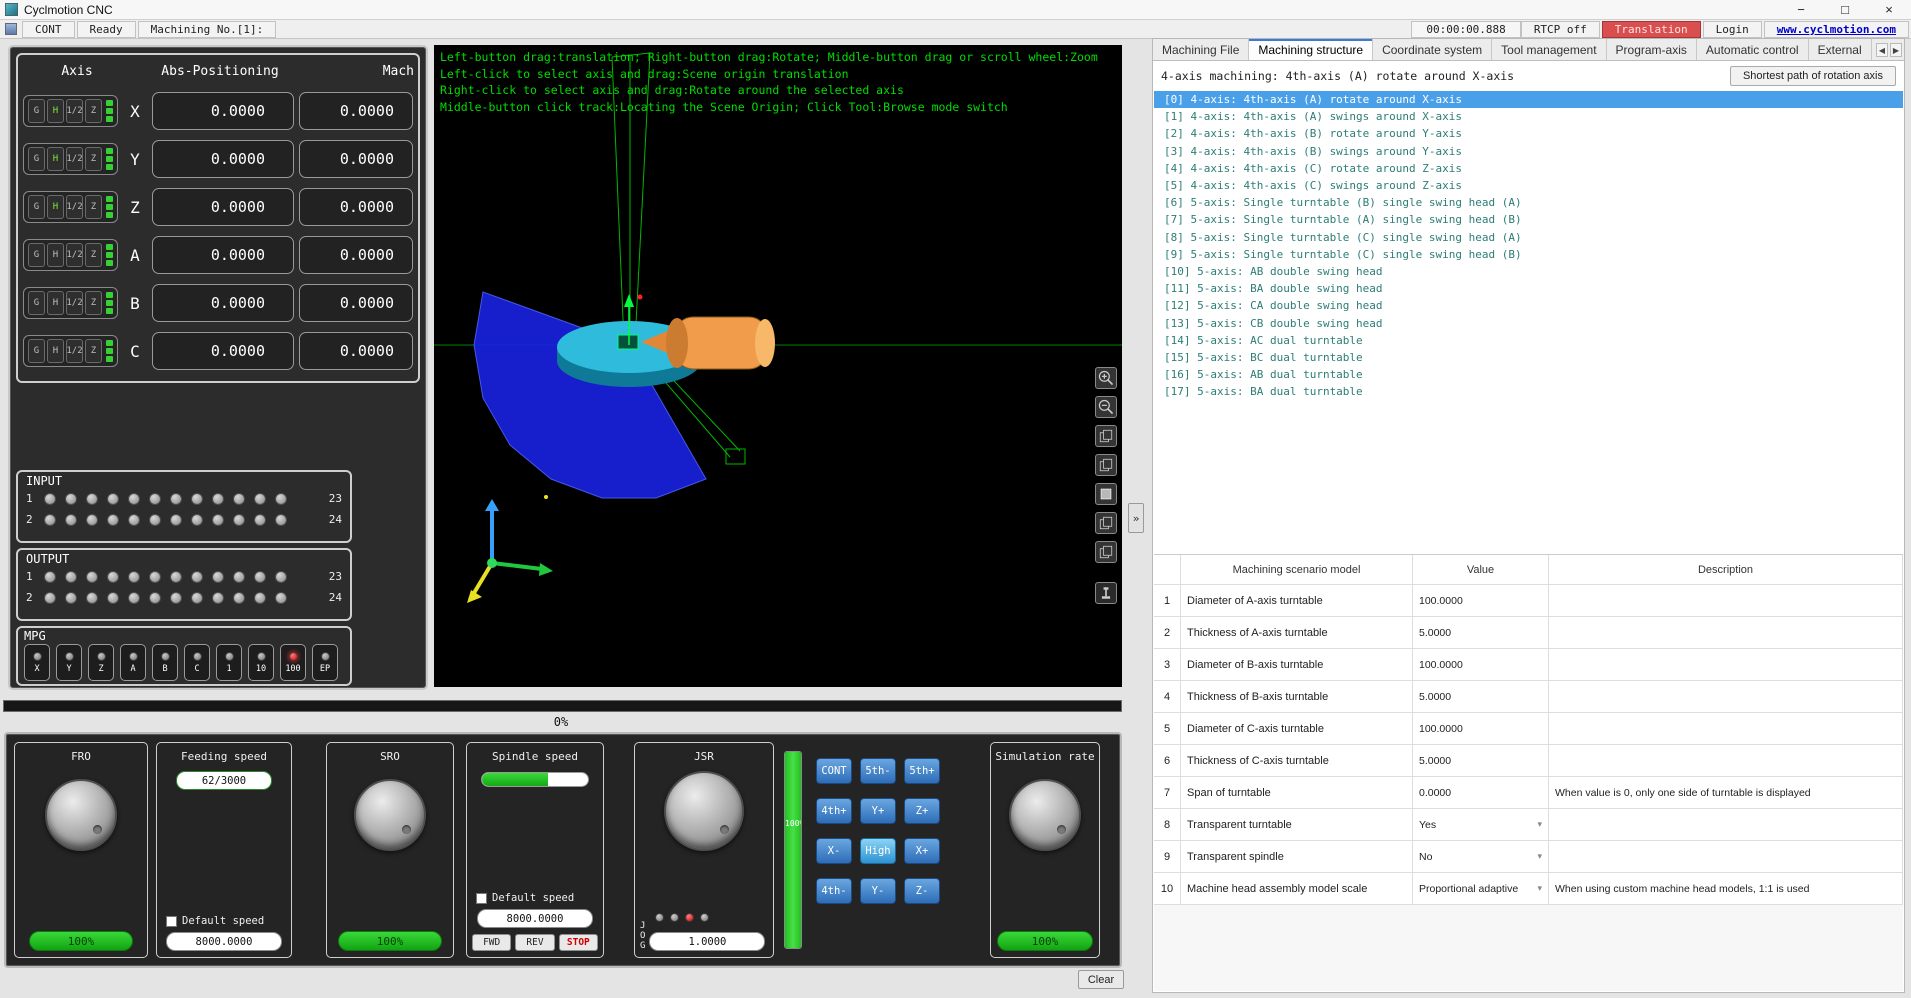 Image resolution: width=1911 pixels, height=998 pixels. I want to click on tab-machining-structure: Machining structure, so click(1311, 49).